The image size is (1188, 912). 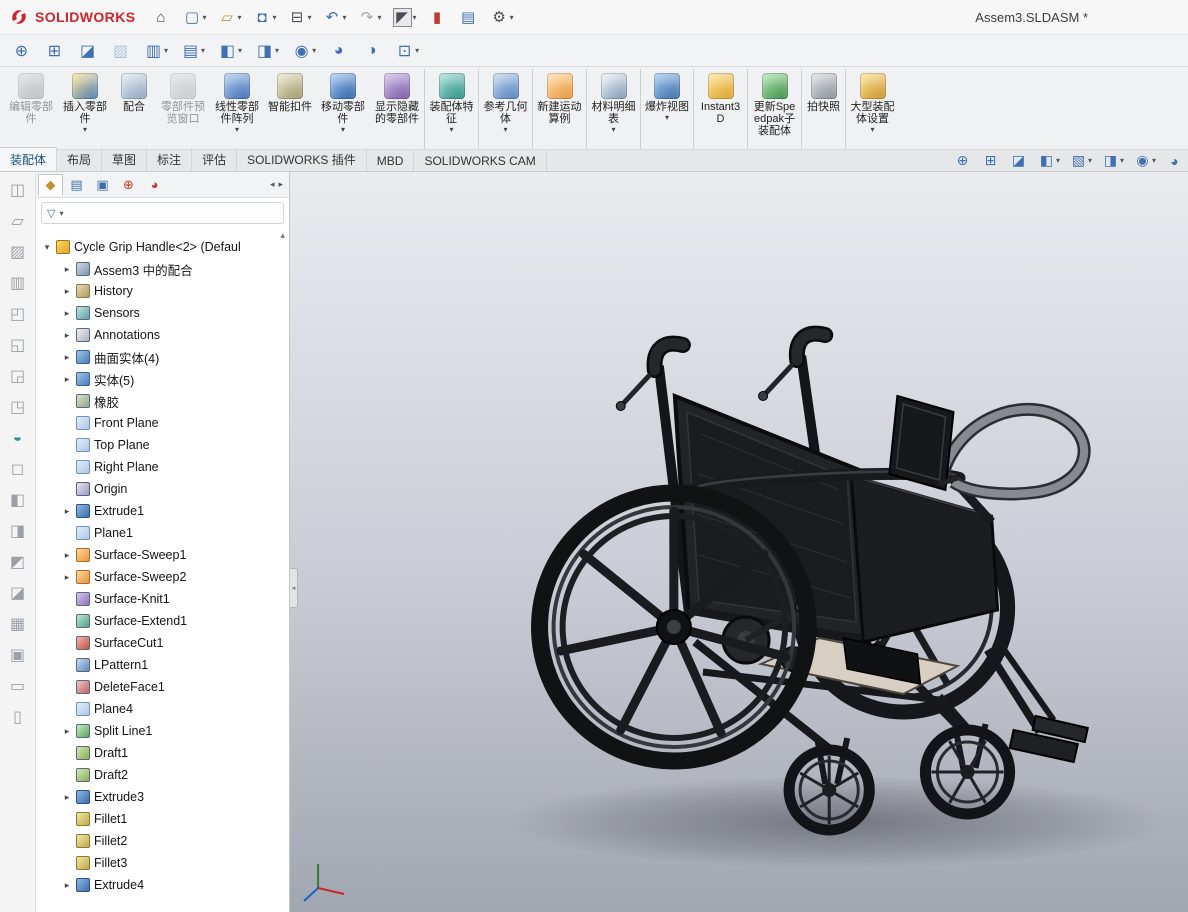 I want to click on command-tab: SOLIDWORKS 插件, so click(x=302, y=159).